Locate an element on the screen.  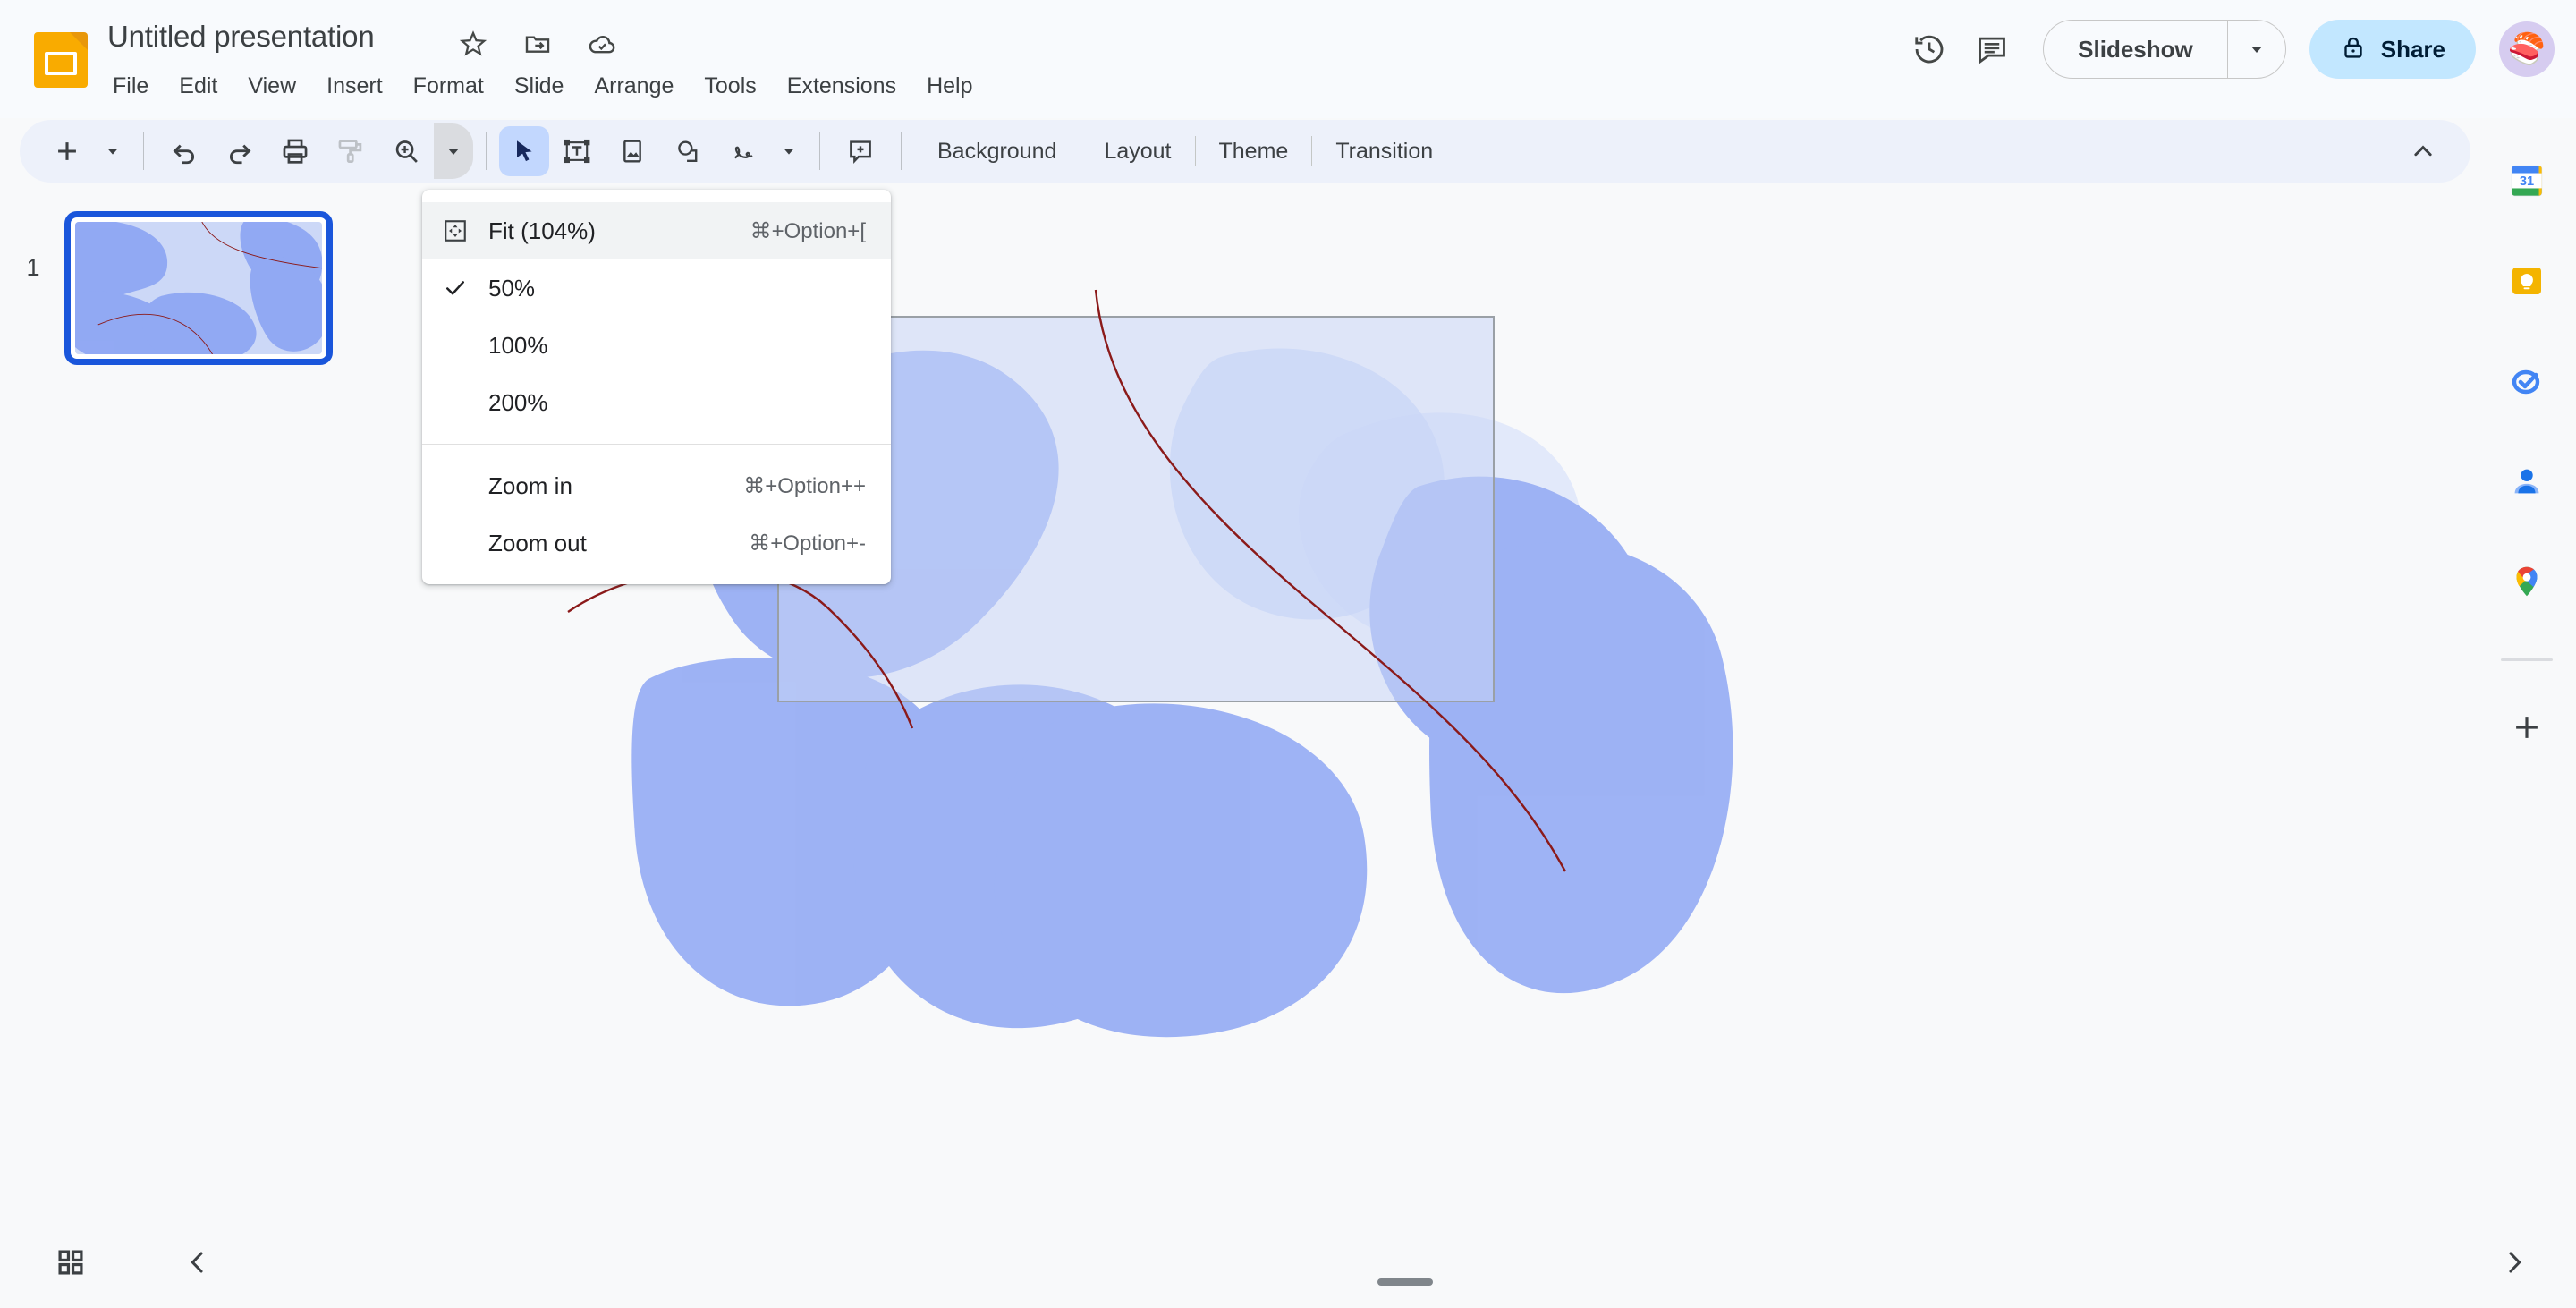
zoom-menu-item-zoom-in: Zoom in ⌘+Option++ is located at coordinates (656, 486).